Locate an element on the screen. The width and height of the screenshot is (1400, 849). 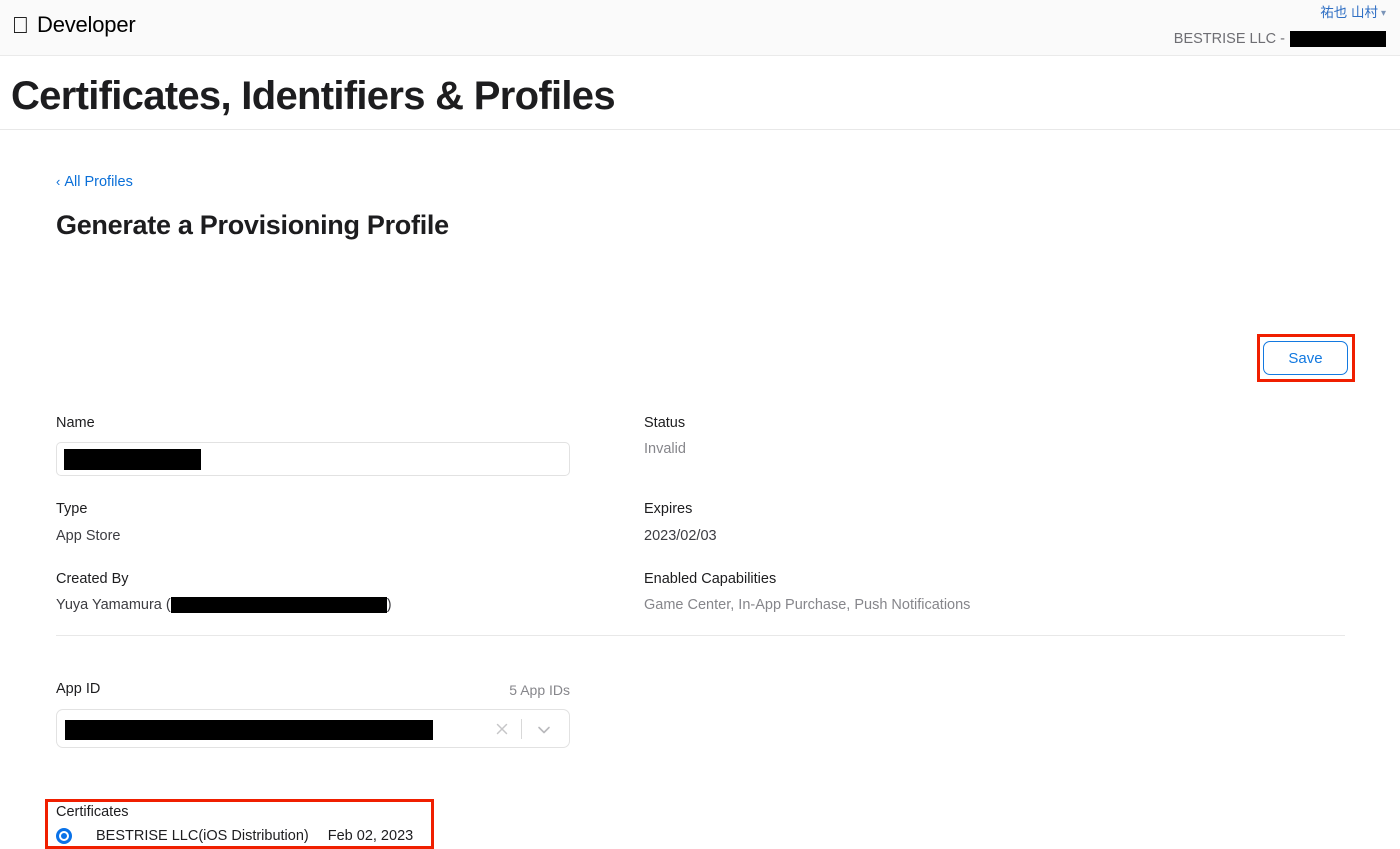
select-divider is located at coordinates (521, 729).